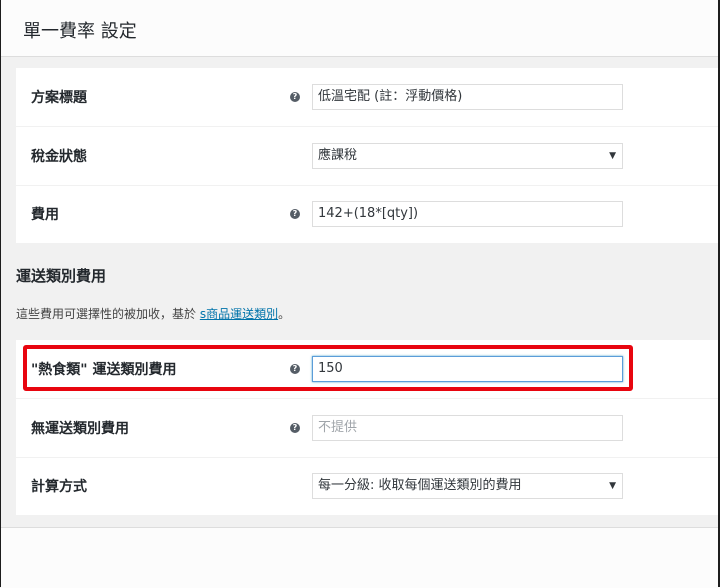 This screenshot has width=720, height=588. I want to click on tax-status-label: 稅金狀態, so click(59, 157).